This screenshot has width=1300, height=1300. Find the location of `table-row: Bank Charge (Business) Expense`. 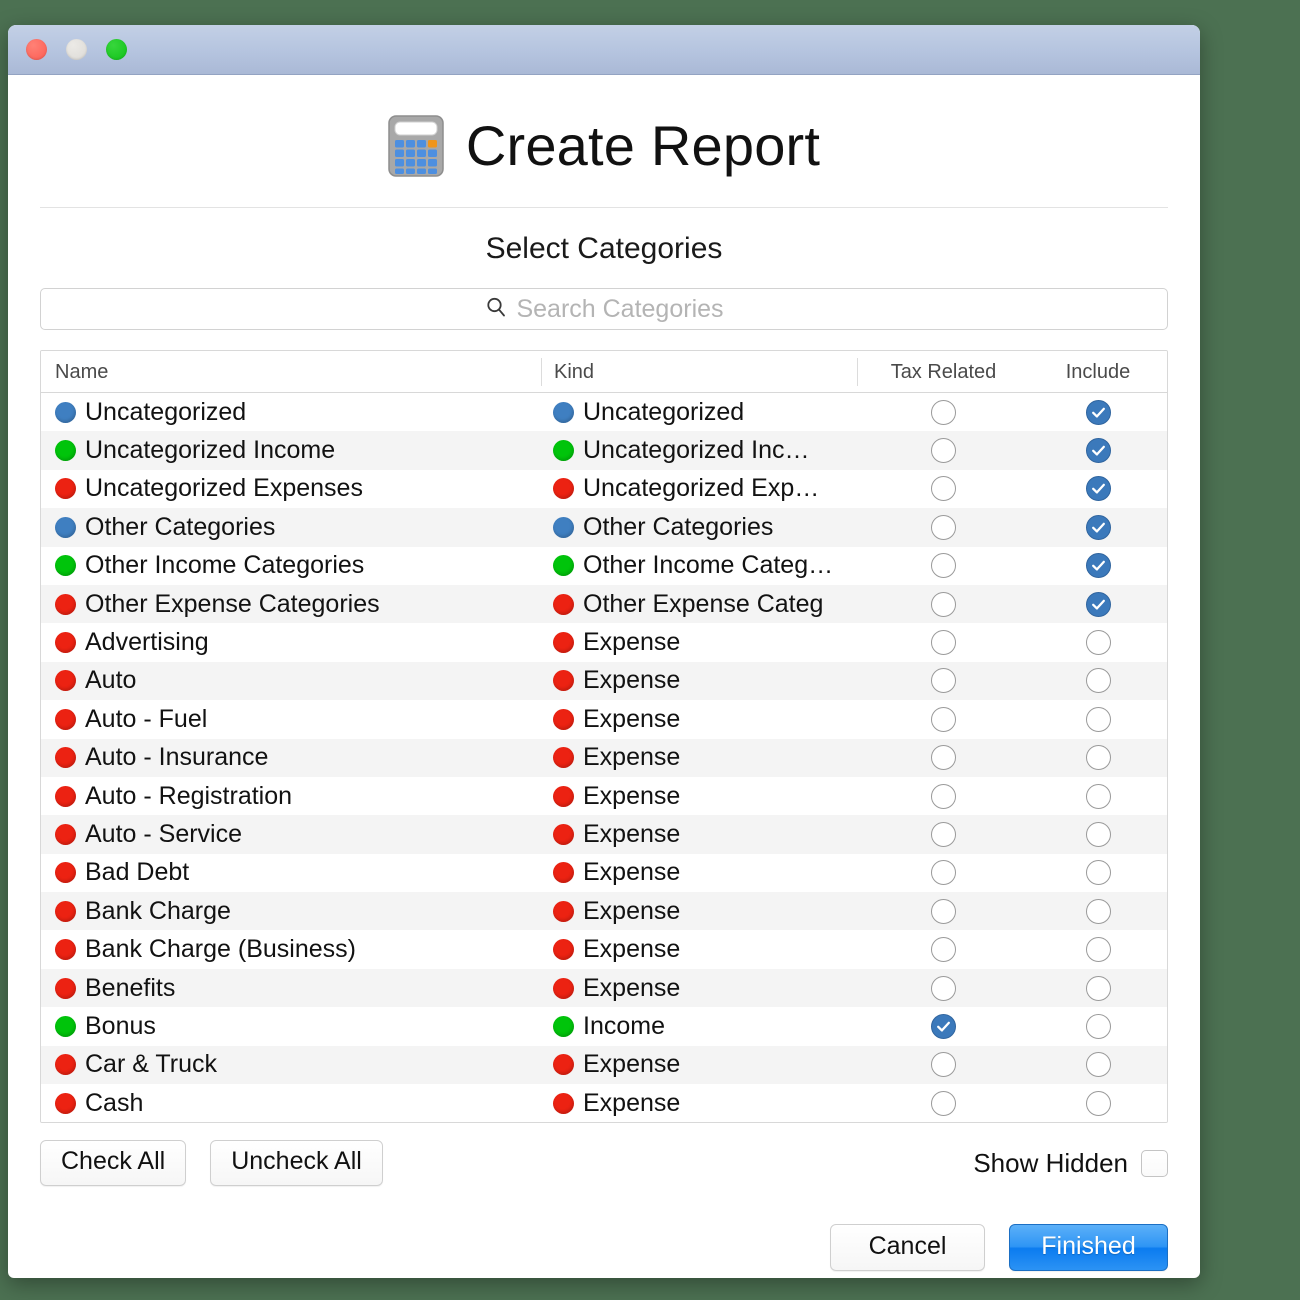

table-row: Bank Charge (Business) Expense is located at coordinates (604, 949).